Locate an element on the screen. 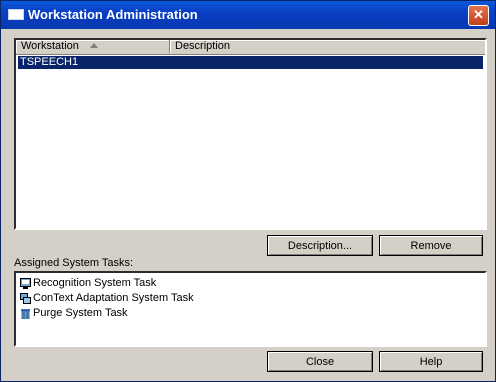 The height and width of the screenshot is (382, 496). task-label: Purge System Task is located at coordinates (80, 313).